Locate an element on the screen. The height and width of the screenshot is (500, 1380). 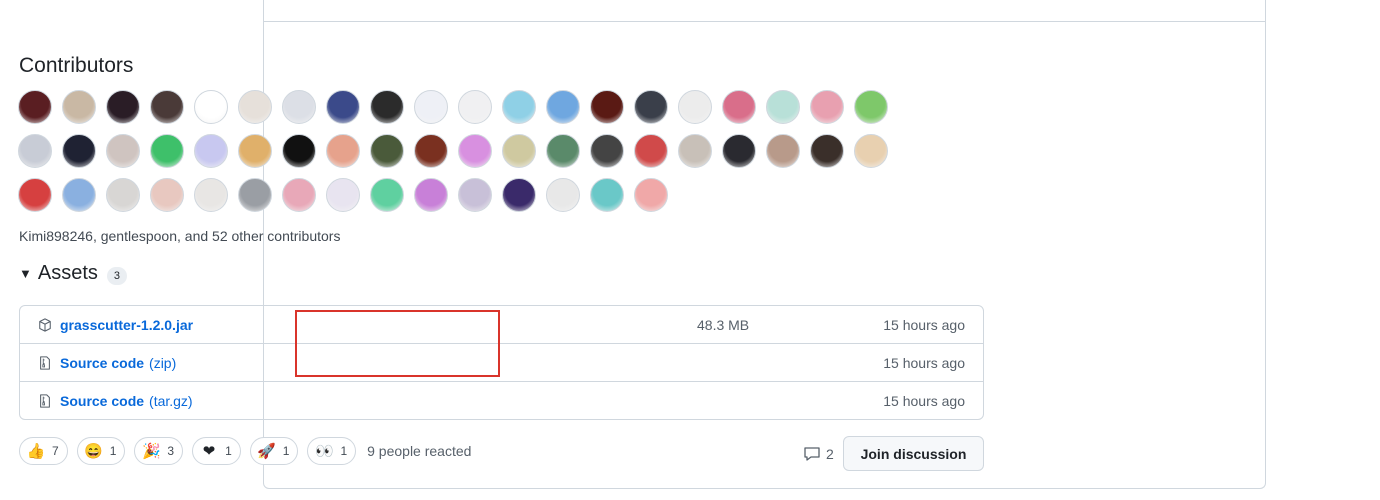
reaction-button: 🎉 3 is located at coordinates (159, 451).